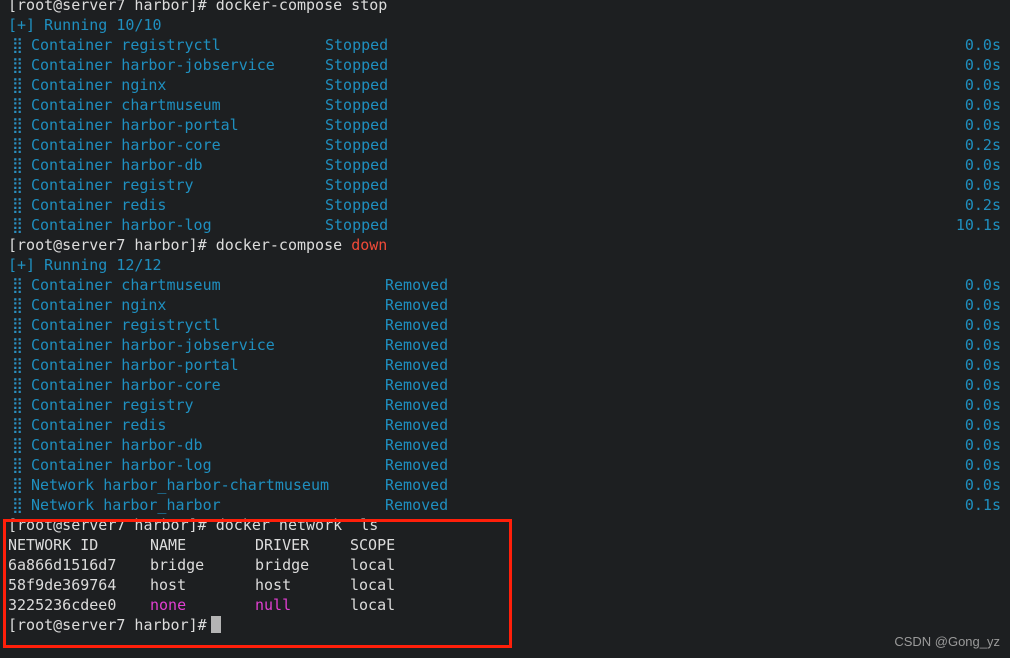  What do you see at coordinates (505, 385) in the screenshot?
I see `down-service-row: ⣿ Container harbor-core Removed 0.0s` at bounding box center [505, 385].